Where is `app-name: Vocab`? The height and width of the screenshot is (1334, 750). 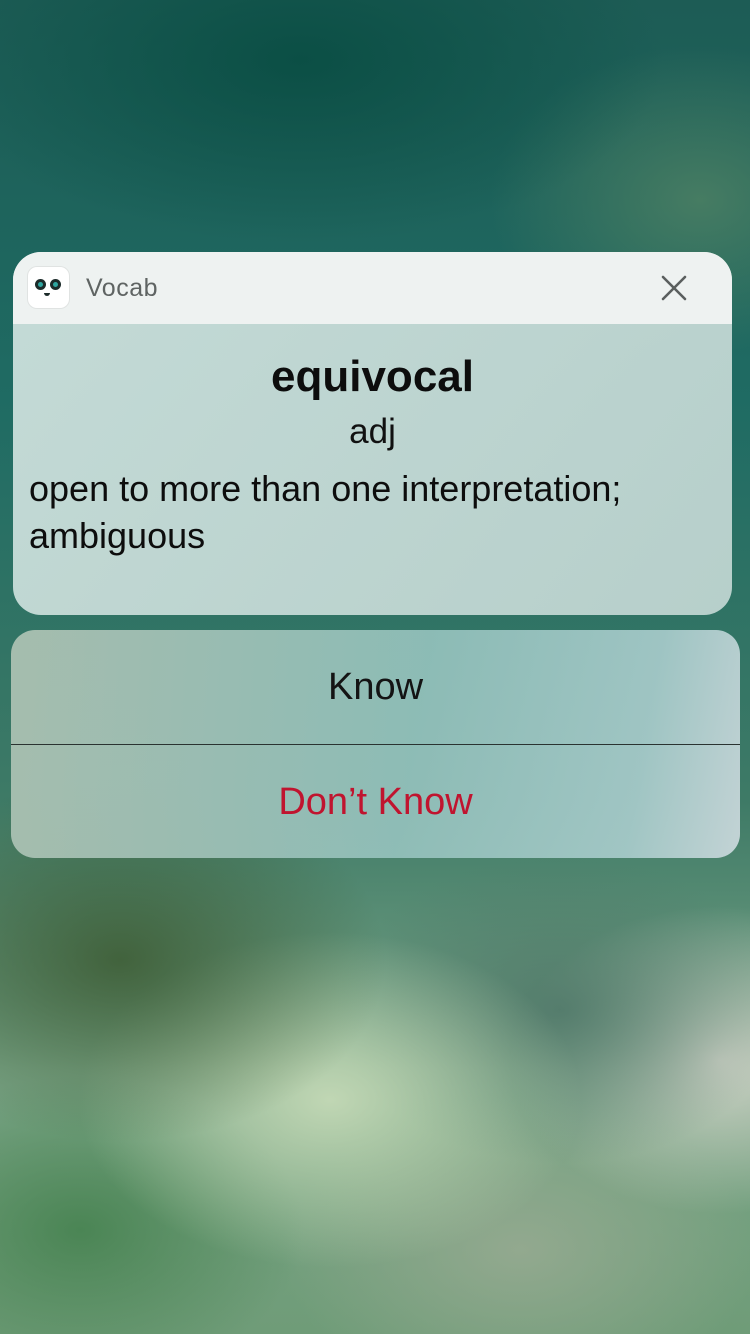 app-name: Vocab is located at coordinates (122, 288).